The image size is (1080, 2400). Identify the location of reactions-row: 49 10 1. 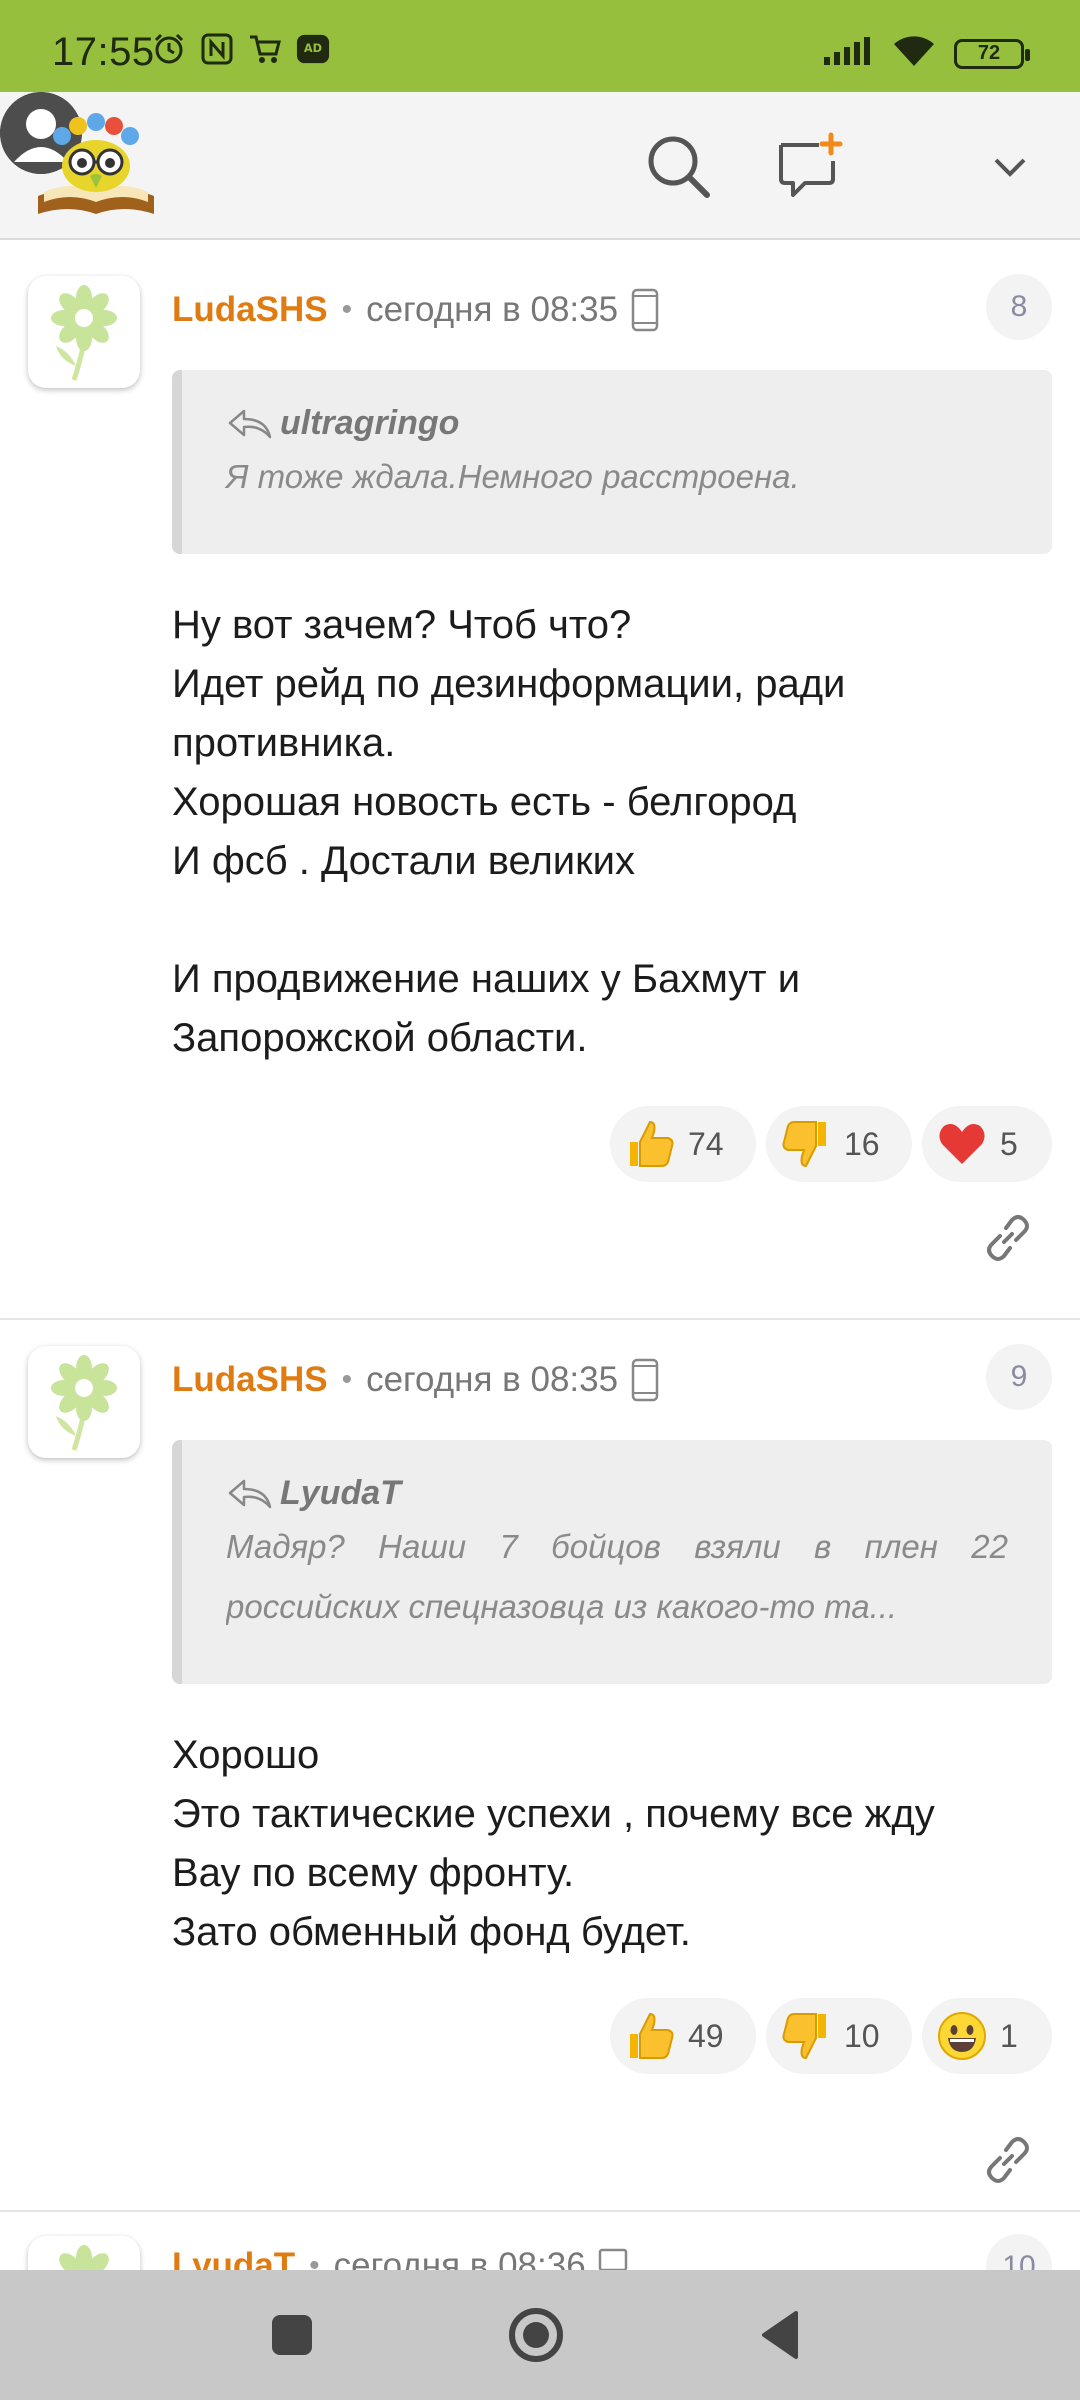
(831, 2036).